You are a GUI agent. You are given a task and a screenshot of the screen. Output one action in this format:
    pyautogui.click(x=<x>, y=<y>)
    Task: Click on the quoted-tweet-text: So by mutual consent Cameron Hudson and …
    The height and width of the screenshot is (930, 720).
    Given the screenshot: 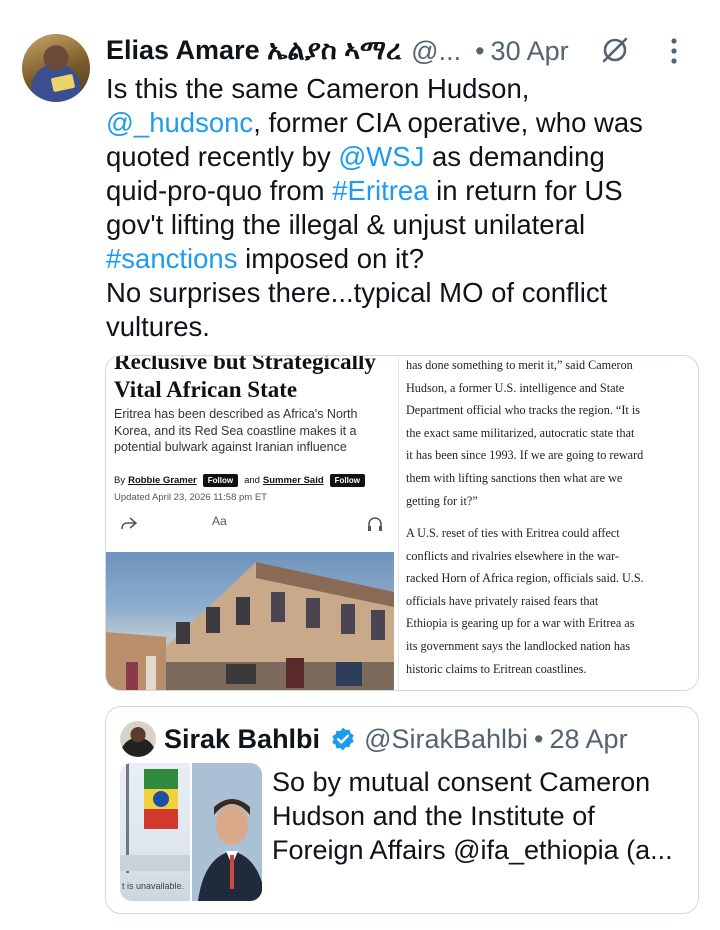 What is the action you would take?
    pyautogui.click(x=482, y=816)
    